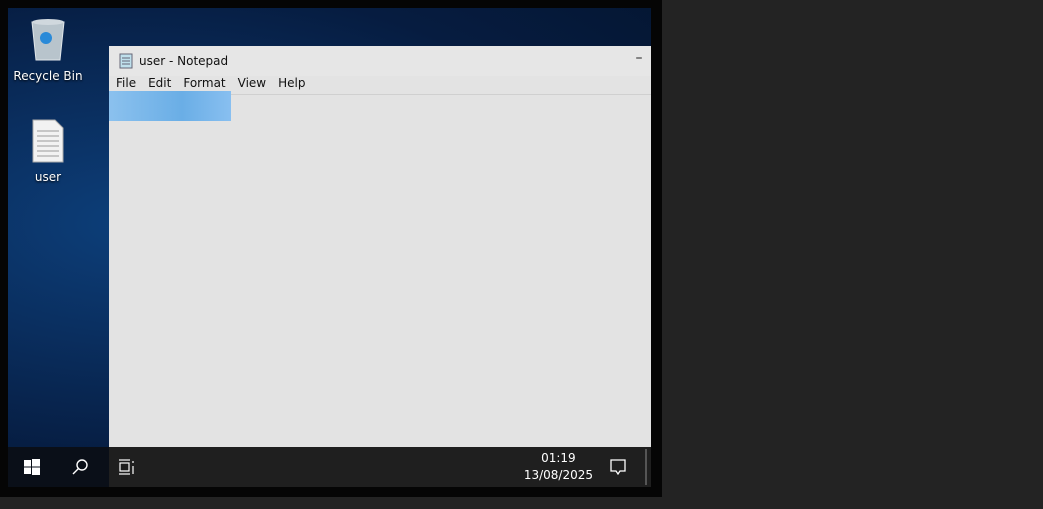 Image resolution: width=1043 pixels, height=509 pixels. I want to click on action-center-button, so click(618, 467).